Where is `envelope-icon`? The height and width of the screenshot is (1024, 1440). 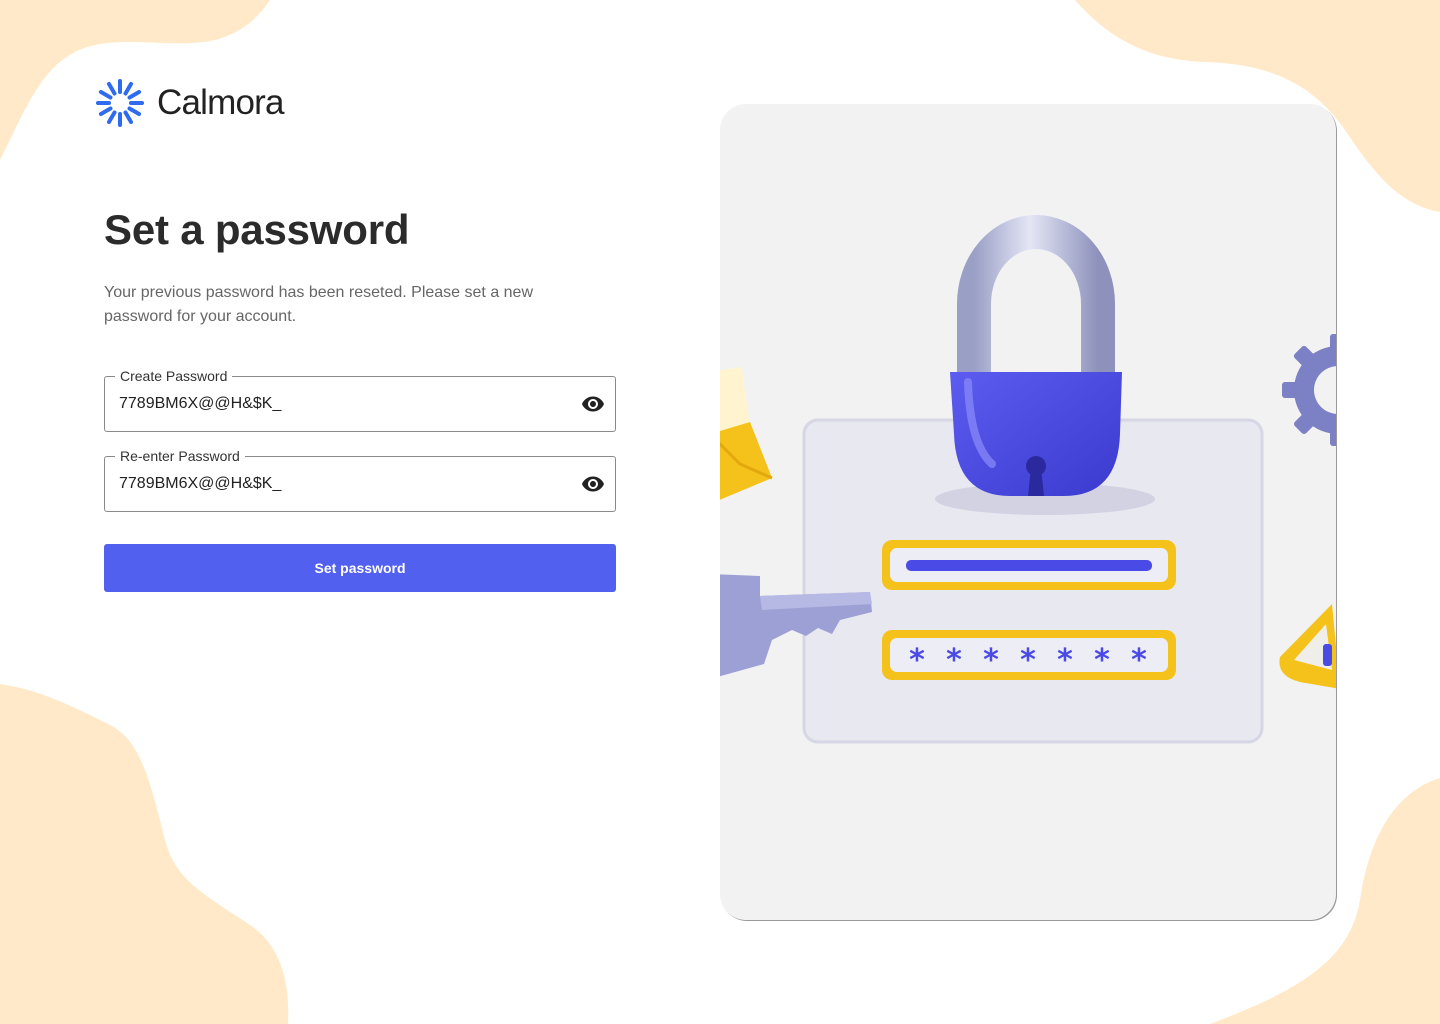
envelope-icon is located at coordinates (746, 433).